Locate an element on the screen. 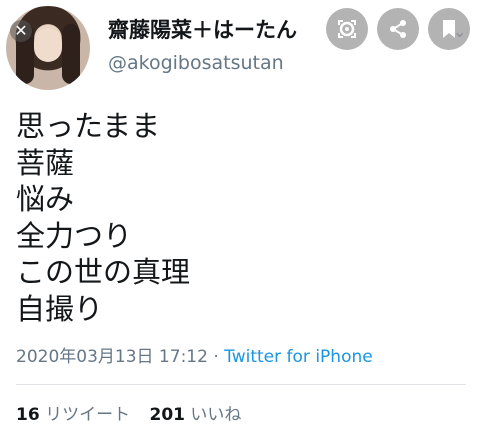 The width and height of the screenshot is (480, 434). lens-button is located at coordinates (347, 29).